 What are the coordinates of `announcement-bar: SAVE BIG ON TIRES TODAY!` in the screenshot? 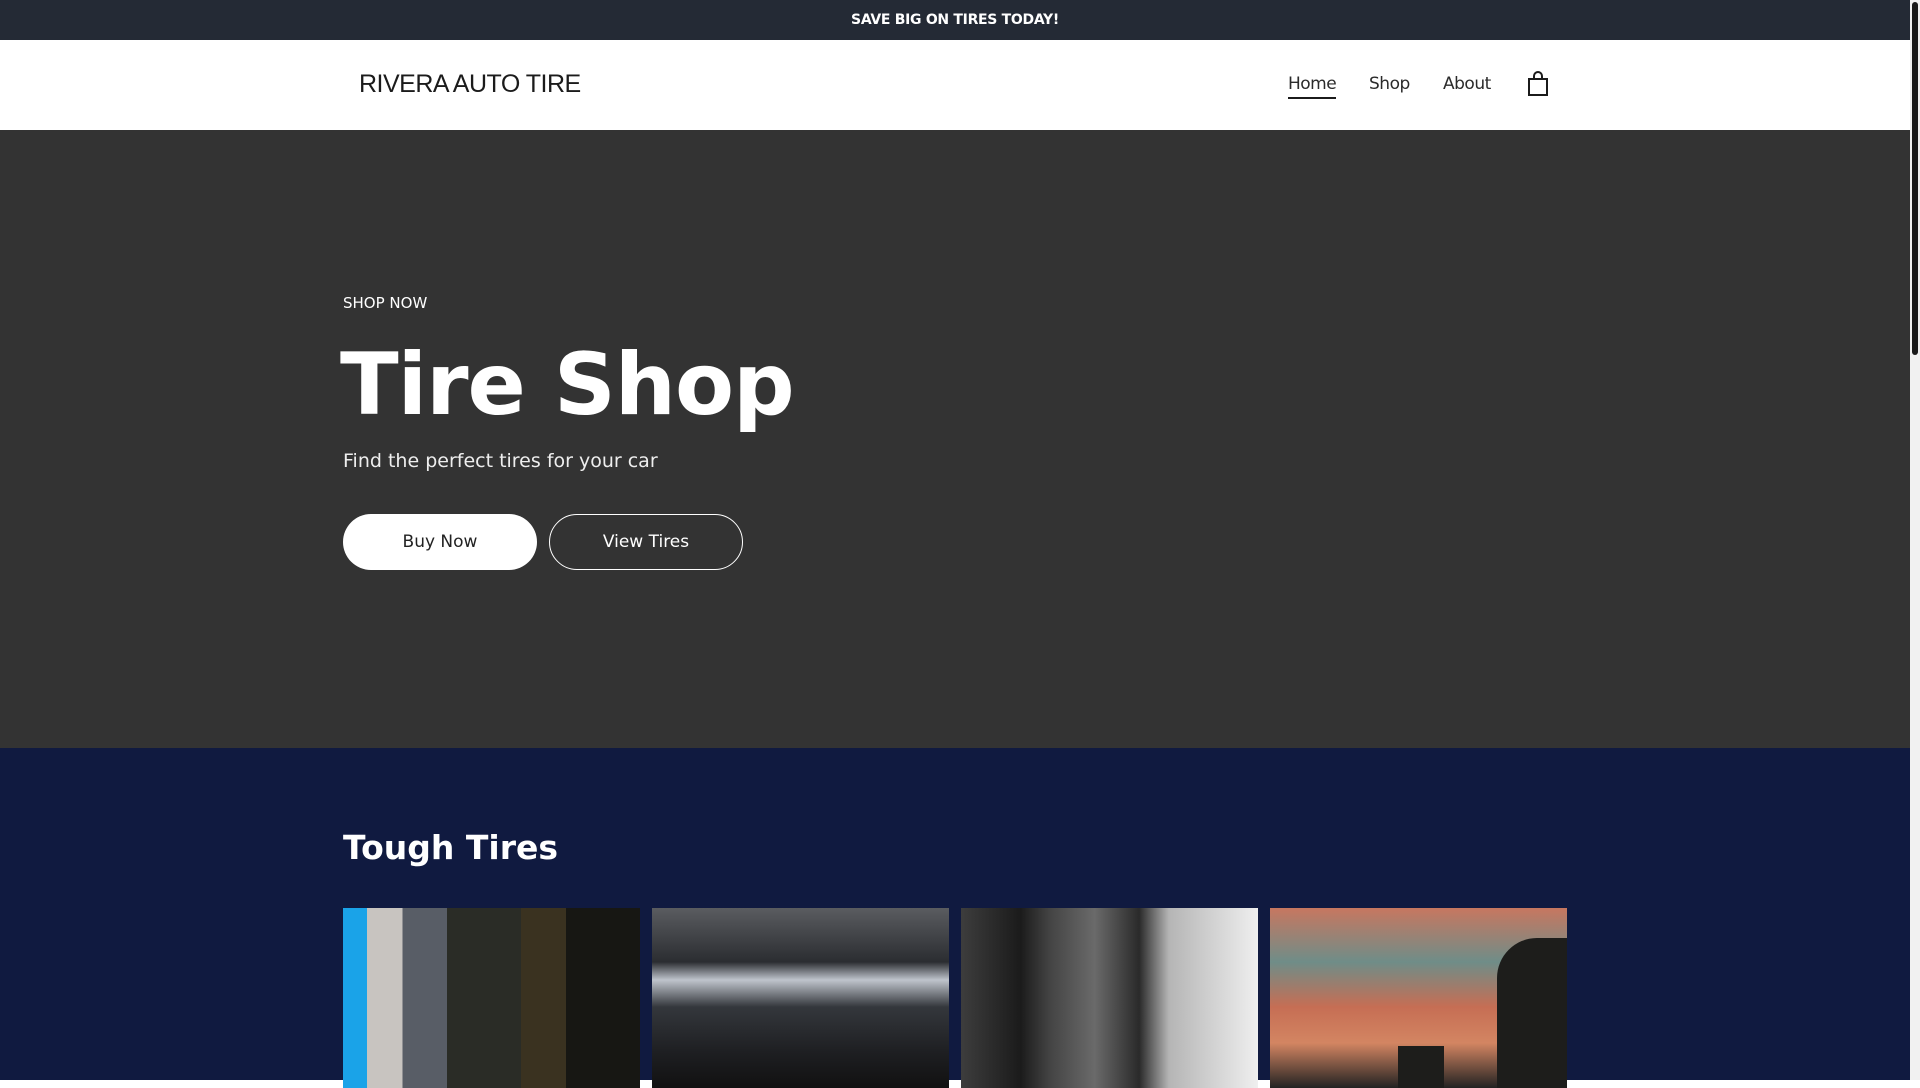 It's located at (955, 20).